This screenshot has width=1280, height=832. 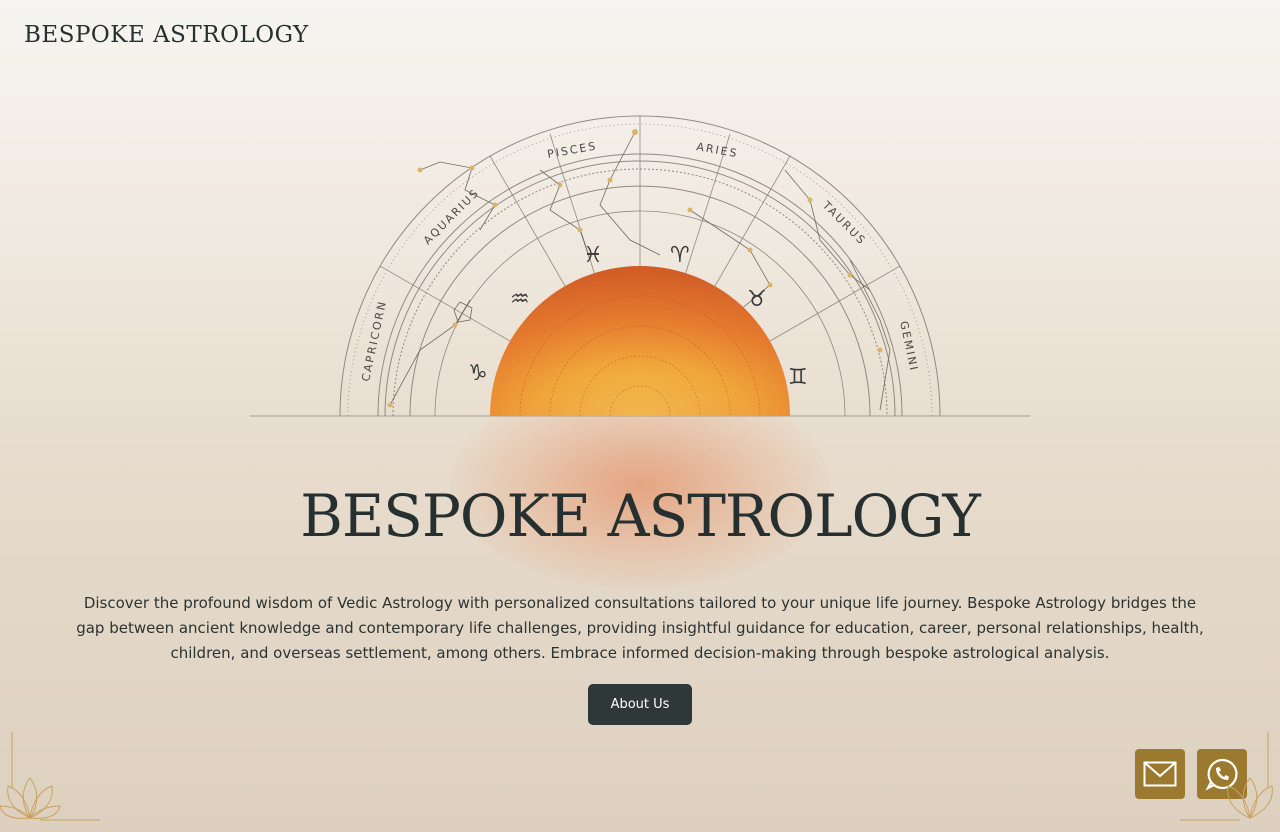 I want to click on sign-label-aquarius: AQUARIUS, so click(x=451, y=216).